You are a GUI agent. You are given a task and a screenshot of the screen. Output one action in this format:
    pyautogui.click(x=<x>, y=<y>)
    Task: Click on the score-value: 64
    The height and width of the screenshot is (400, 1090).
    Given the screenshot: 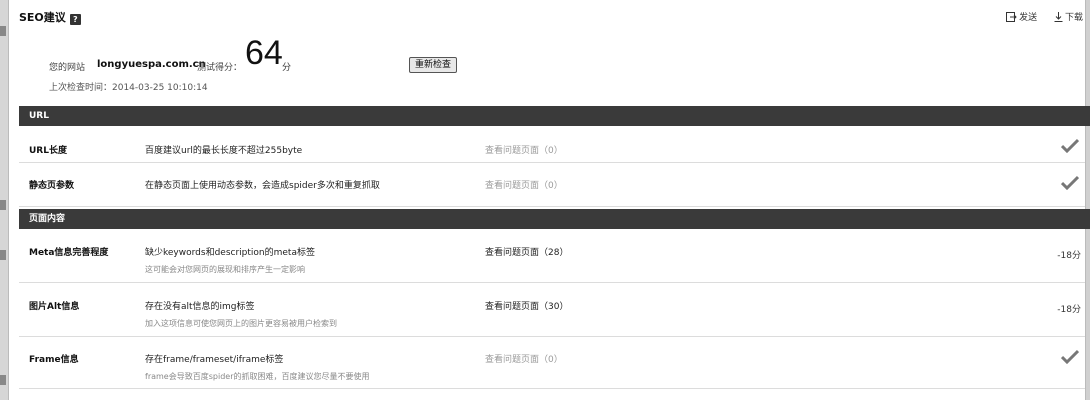 What is the action you would take?
    pyautogui.click(x=264, y=53)
    